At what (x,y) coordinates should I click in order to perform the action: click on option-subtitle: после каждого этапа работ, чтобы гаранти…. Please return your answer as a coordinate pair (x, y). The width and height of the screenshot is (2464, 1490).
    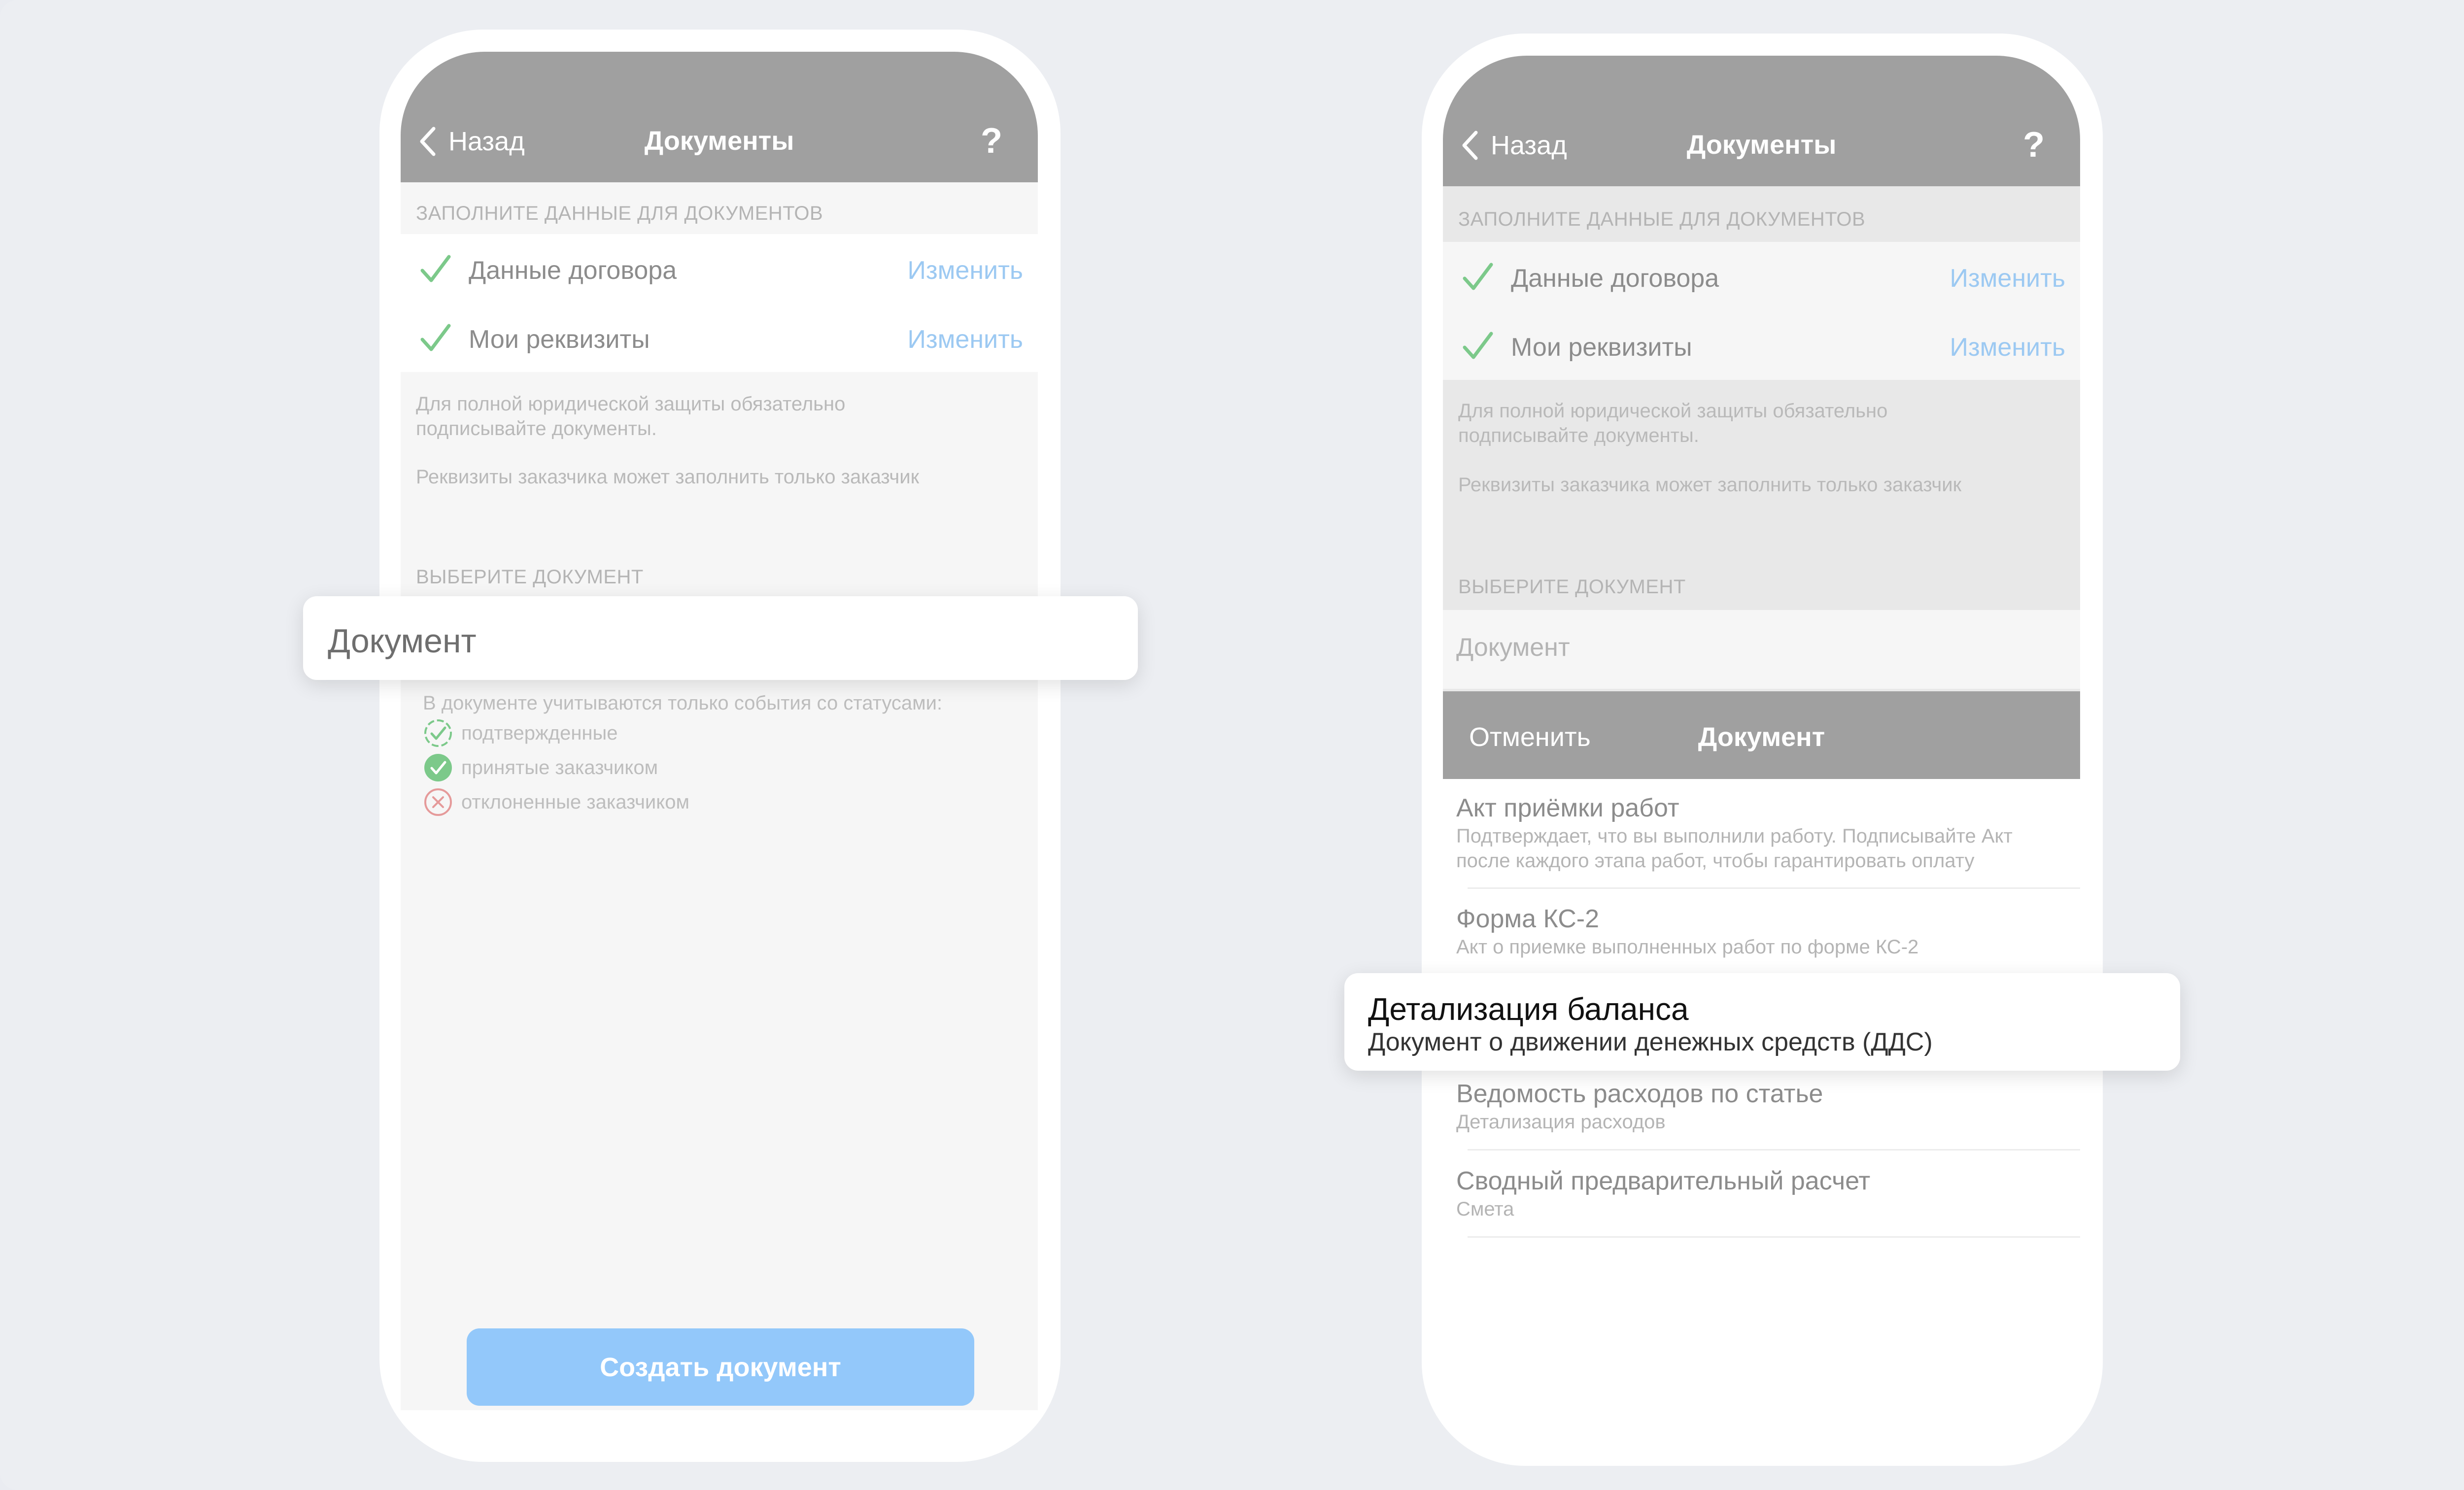
    Looking at the image, I should click on (1715, 861).